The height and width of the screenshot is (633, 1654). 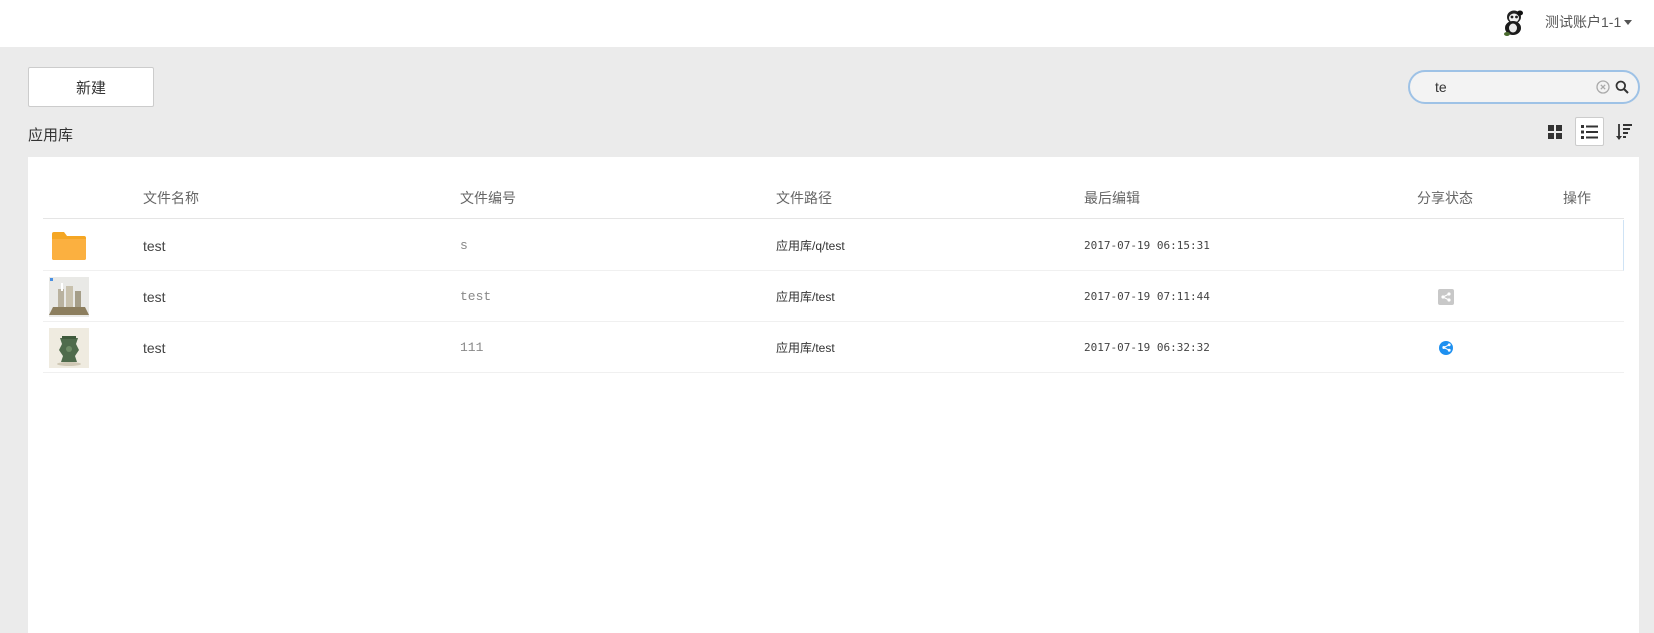 I want to click on clear-circle-icon, so click(x=1603, y=87).